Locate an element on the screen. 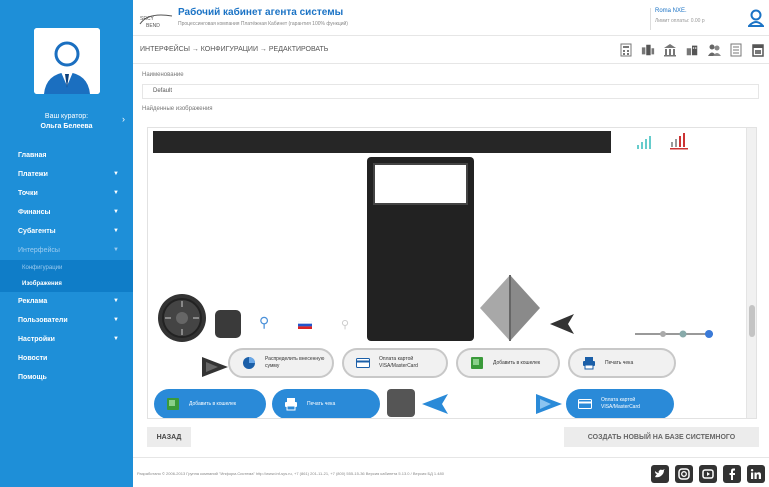  add-wallet-button: Добавить в кошелек is located at coordinates (508, 363).